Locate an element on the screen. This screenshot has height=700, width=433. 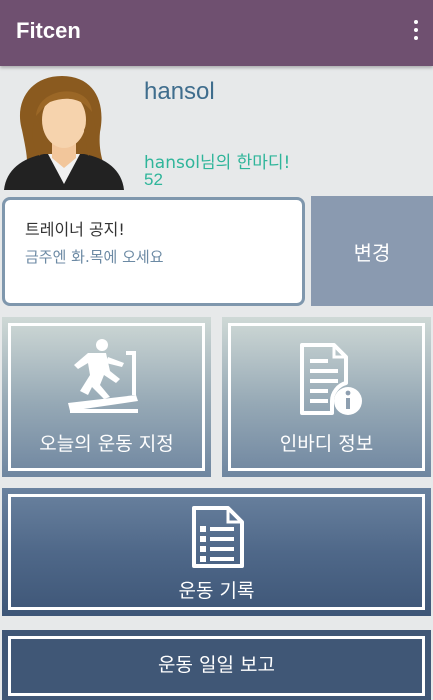
document-info-icon is located at coordinates (331, 379).